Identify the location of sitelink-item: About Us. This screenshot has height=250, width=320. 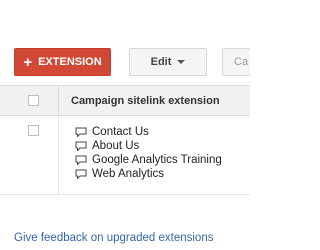
(148, 146).